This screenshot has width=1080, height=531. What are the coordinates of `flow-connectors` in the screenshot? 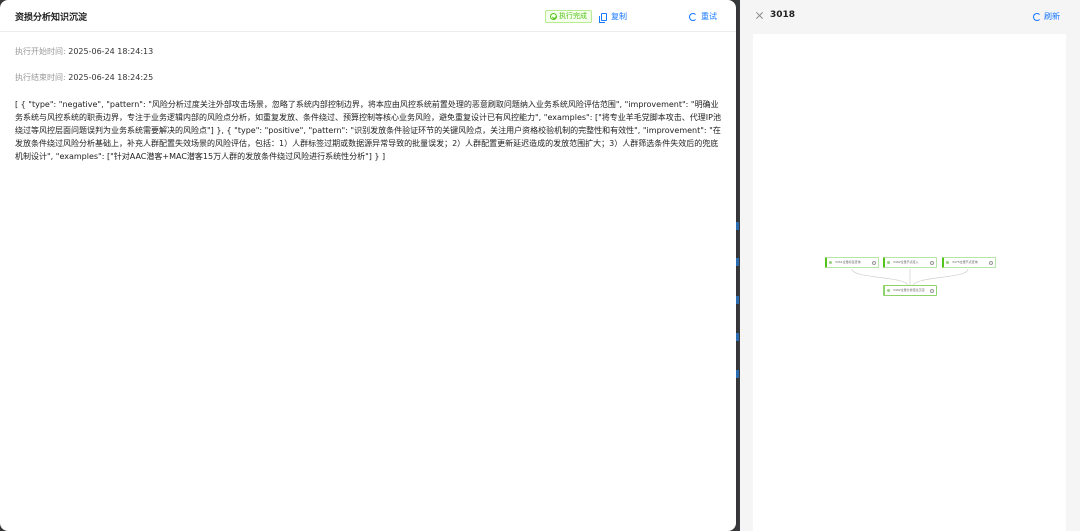 It's located at (910, 277).